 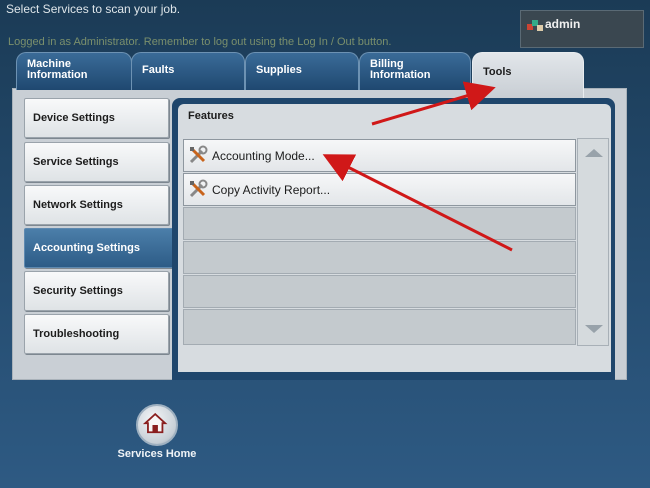 I want to click on annotation-arrows, so click(x=417, y=166).